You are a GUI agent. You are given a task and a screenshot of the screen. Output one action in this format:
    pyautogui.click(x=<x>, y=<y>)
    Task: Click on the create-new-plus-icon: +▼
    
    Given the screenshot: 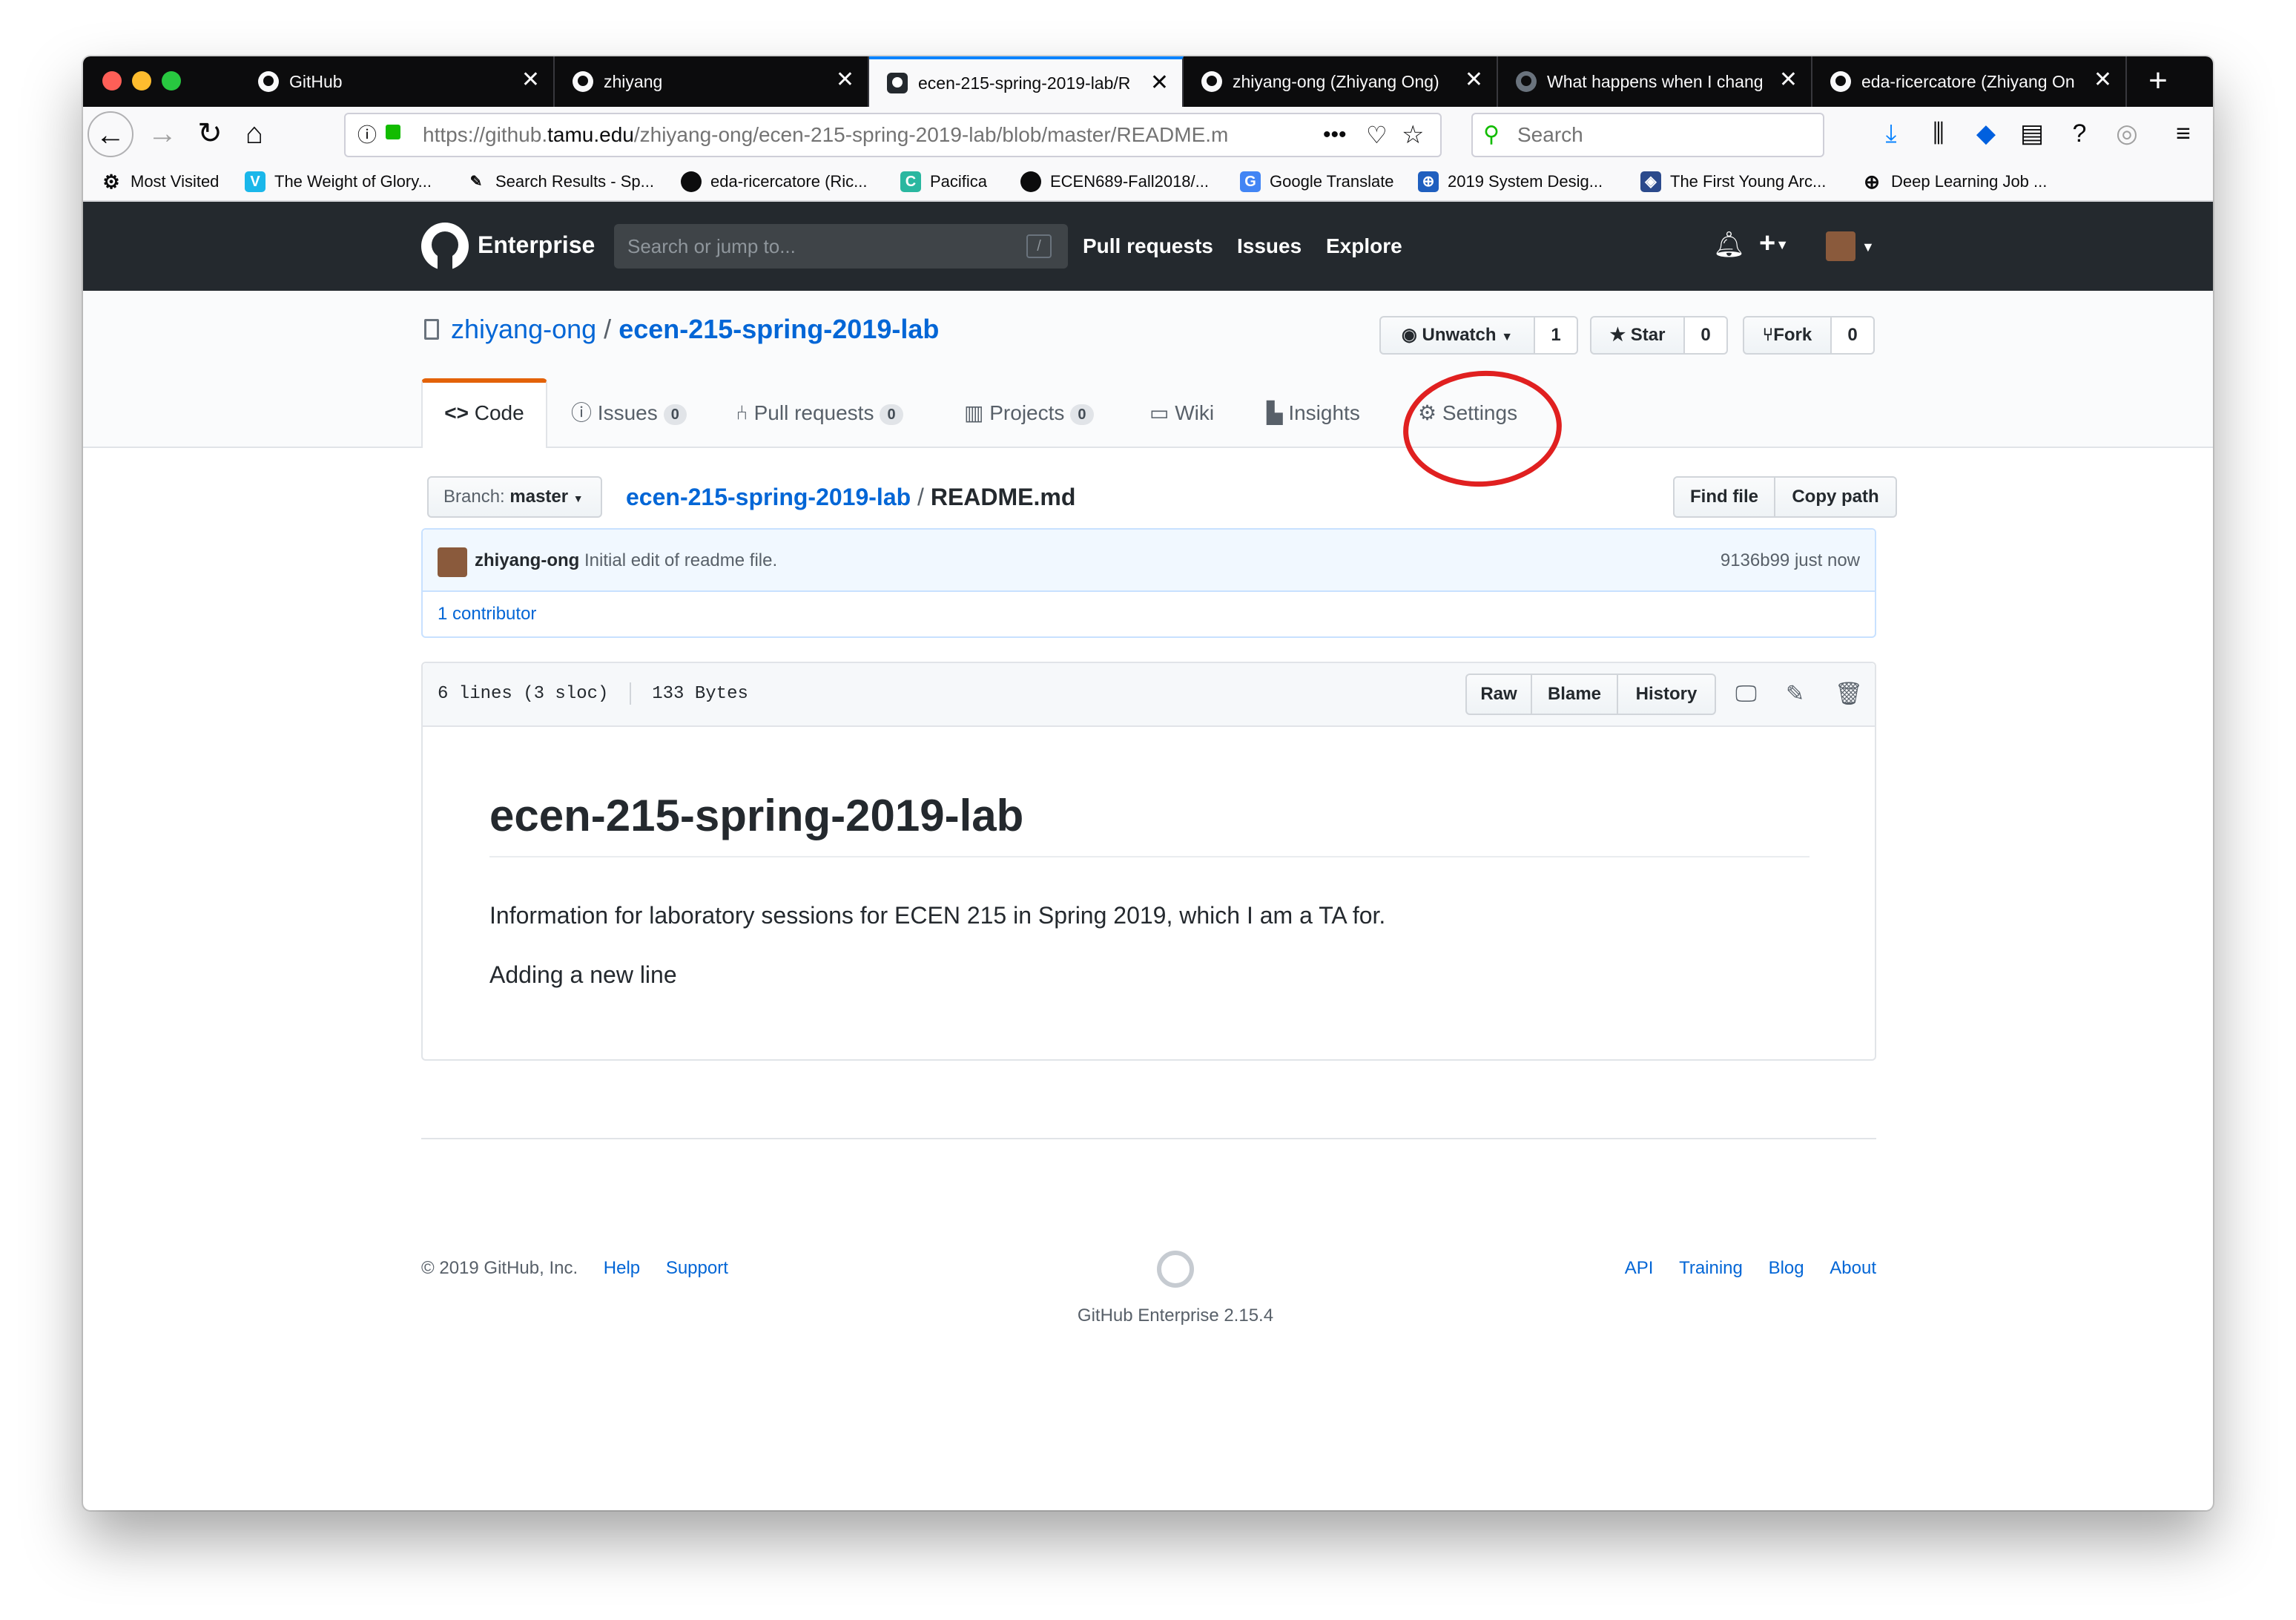 What is the action you would take?
    pyautogui.click(x=1774, y=244)
    